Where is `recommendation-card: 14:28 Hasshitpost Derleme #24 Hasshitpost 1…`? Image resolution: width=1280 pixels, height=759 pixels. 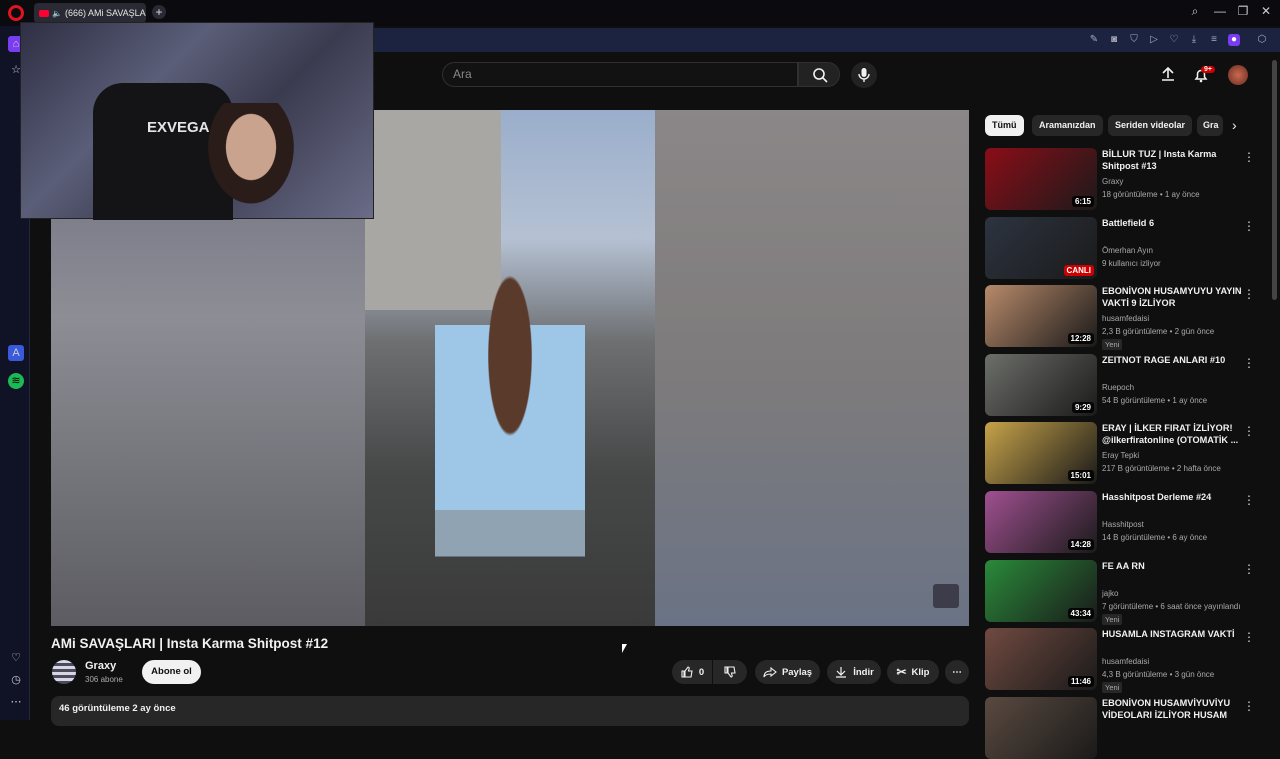
recommendation-card: 14:28 Hasshitpost Derleme #24 Hasshitpost 1… is located at coordinates (1125, 522).